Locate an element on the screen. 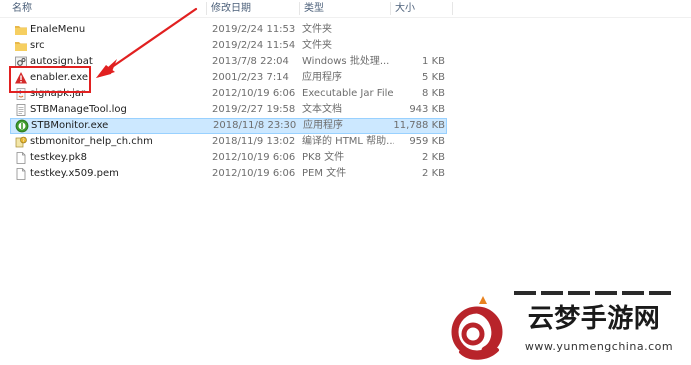  watermark-logo-icon is located at coordinates (477, 328).